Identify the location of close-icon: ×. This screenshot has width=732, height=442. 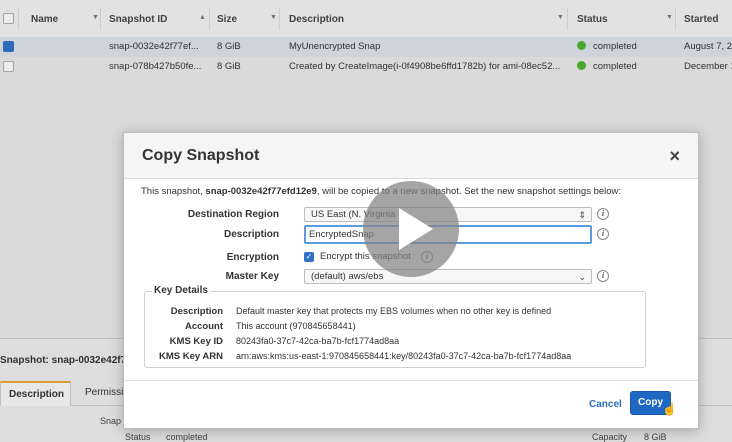
(674, 156).